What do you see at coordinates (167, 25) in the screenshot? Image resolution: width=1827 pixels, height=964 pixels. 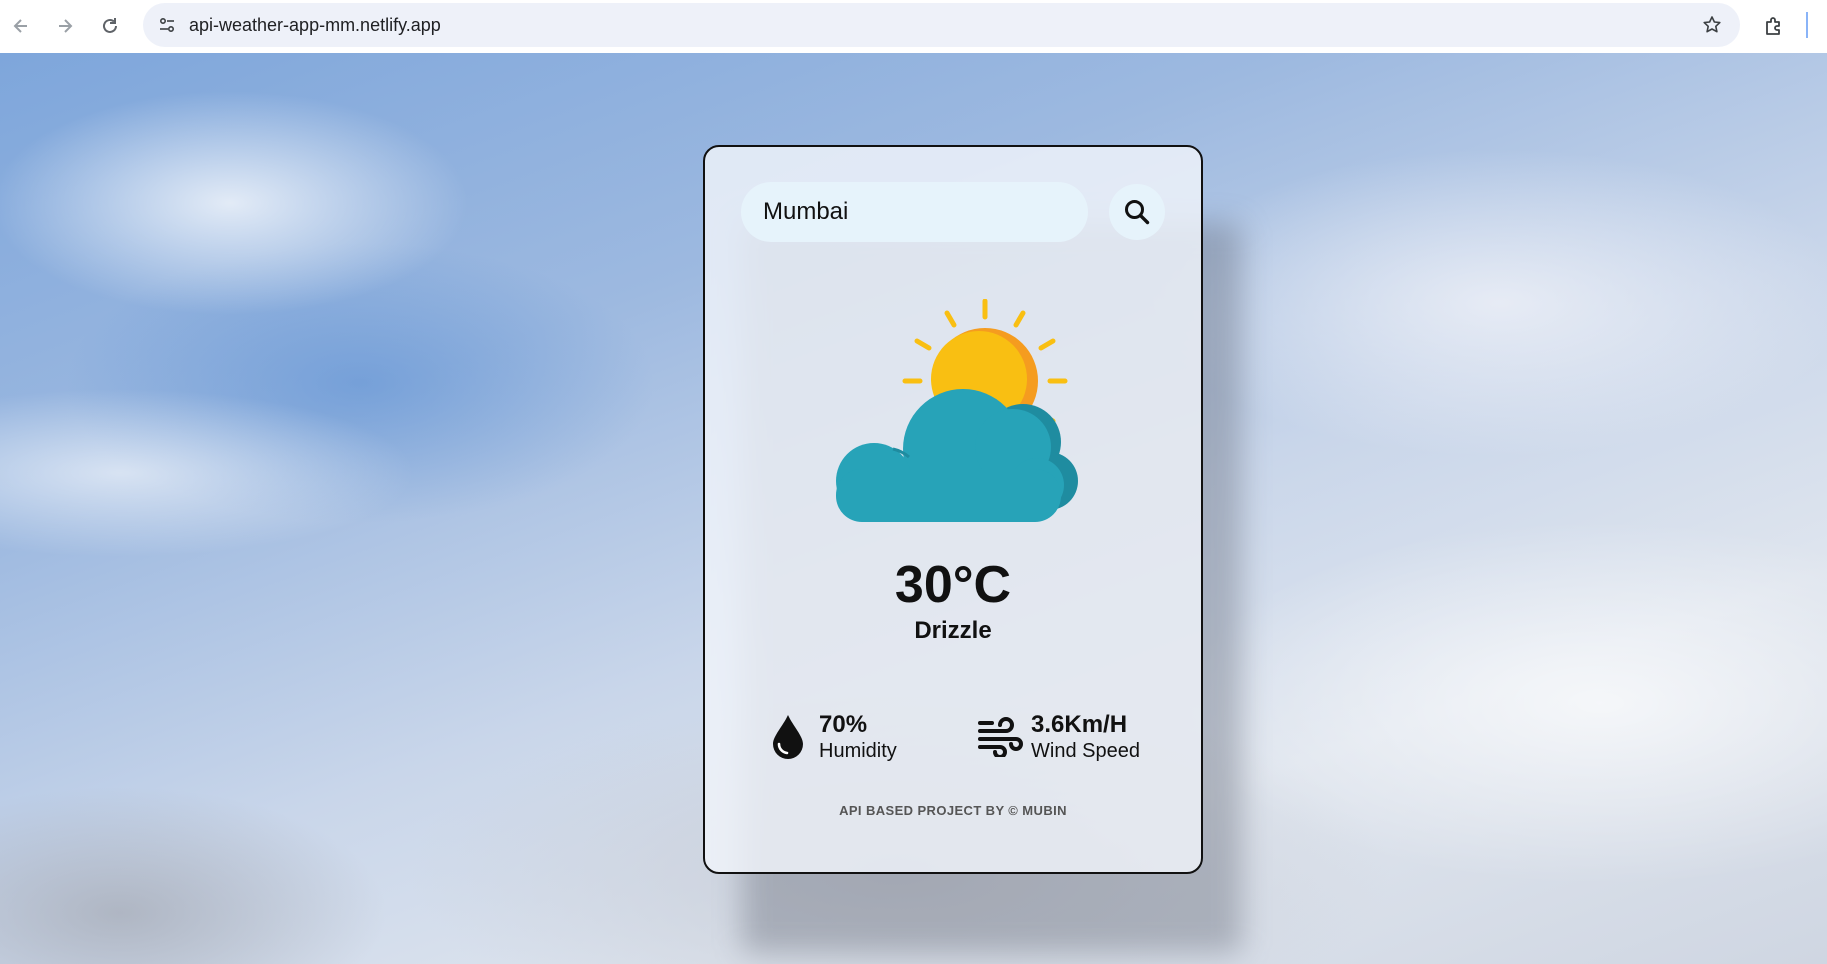 I see `site-info-icon` at bounding box center [167, 25].